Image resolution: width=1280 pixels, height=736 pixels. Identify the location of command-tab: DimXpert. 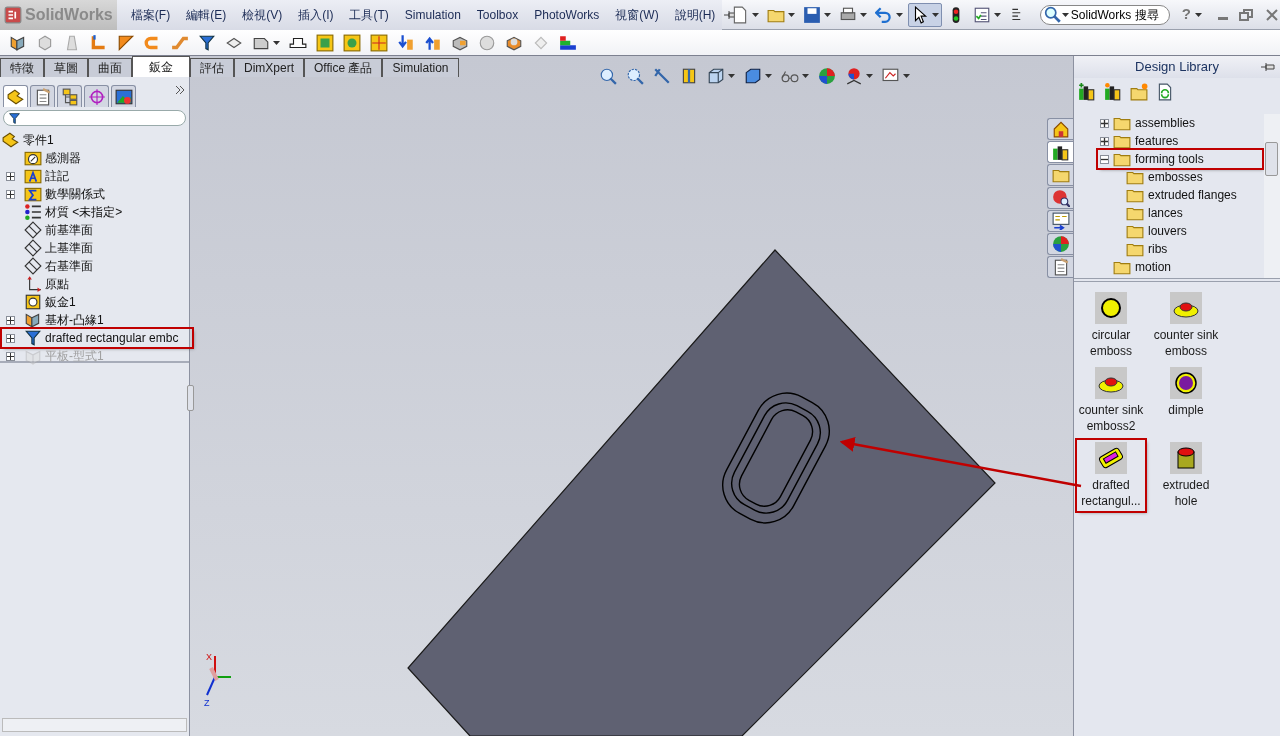
(269, 67).